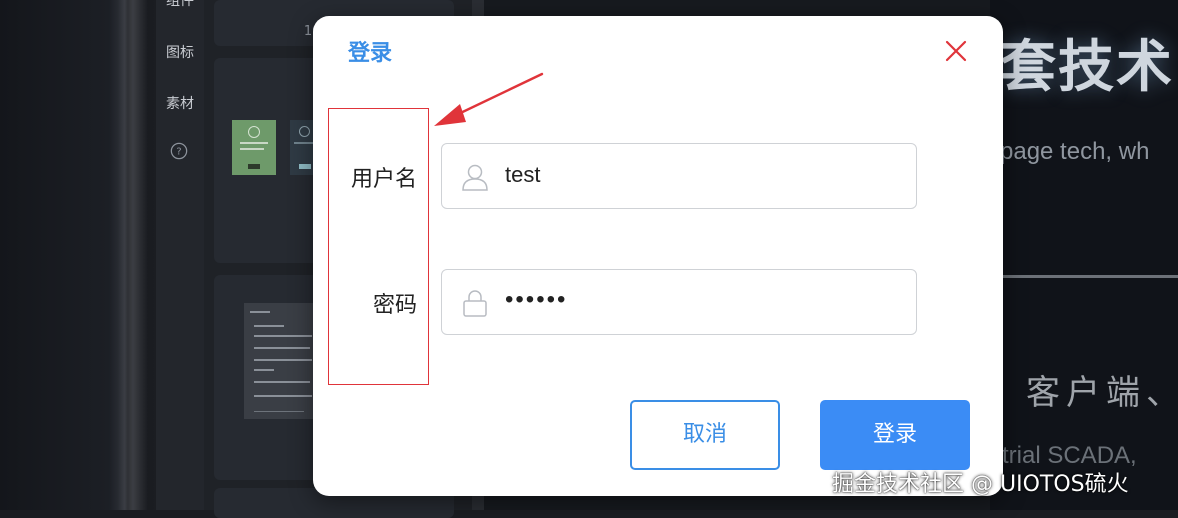  I want to click on lock-icon, so click(475, 303).